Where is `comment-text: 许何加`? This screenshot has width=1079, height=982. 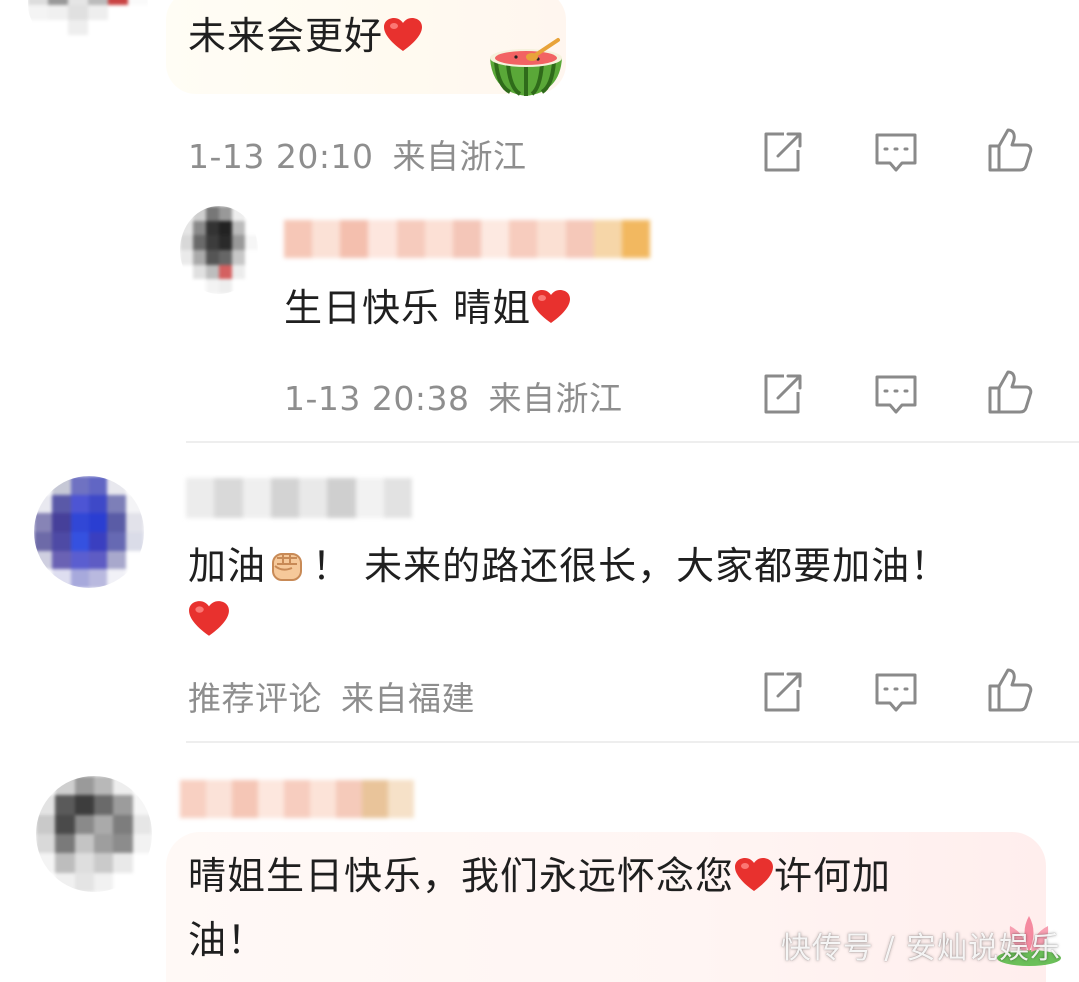
comment-text: 许何加 is located at coordinates (833, 876).